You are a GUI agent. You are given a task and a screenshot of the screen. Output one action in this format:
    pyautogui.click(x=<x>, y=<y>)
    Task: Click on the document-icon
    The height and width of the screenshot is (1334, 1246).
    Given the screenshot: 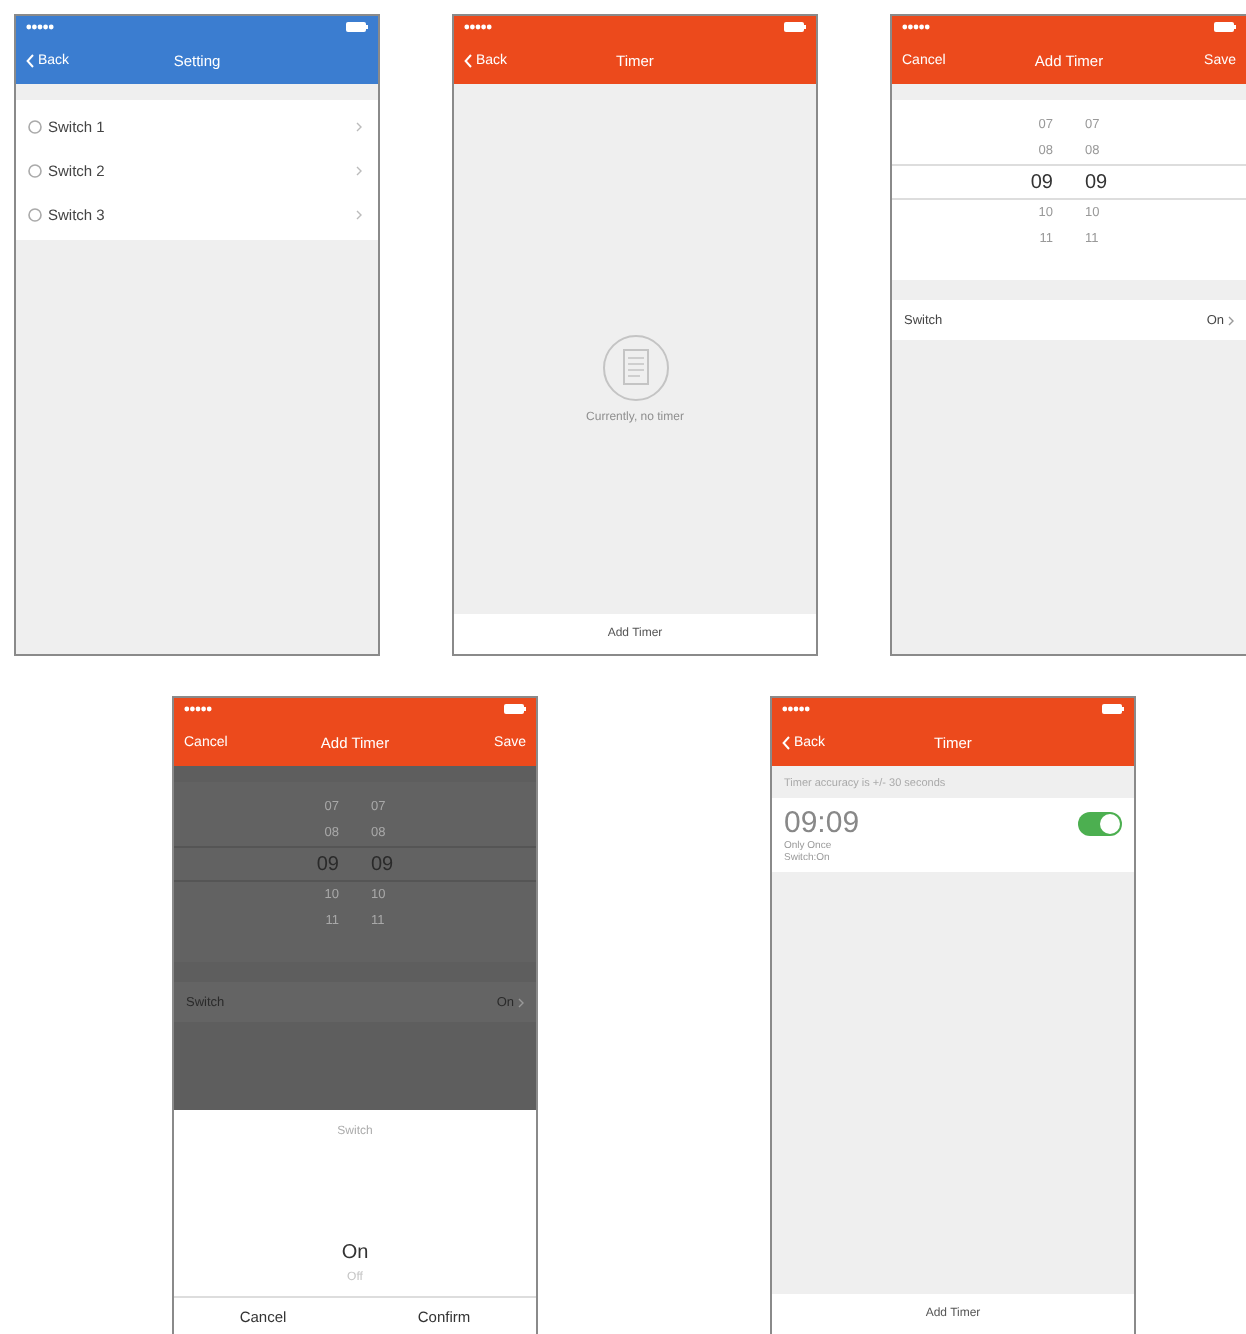 What is the action you would take?
    pyautogui.click(x=635, y=368)
    